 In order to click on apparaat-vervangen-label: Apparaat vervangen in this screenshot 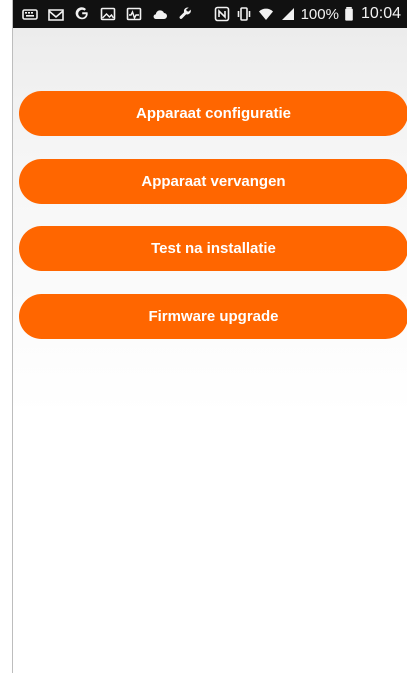, I will do `click(213, 181)`.